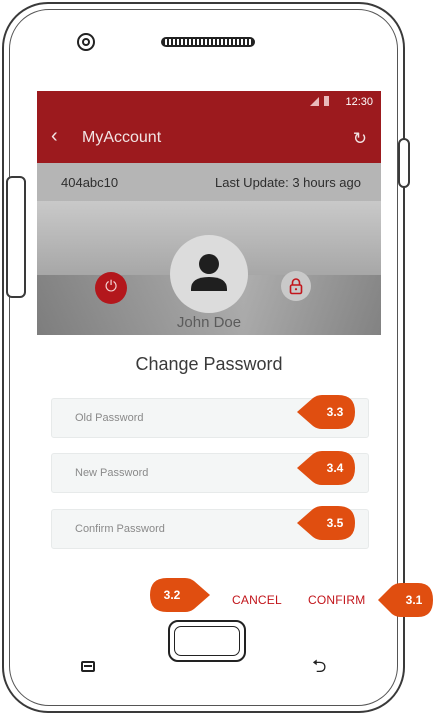  I want to click on callout-badge-3-2: 3.2, so click(180, 595).